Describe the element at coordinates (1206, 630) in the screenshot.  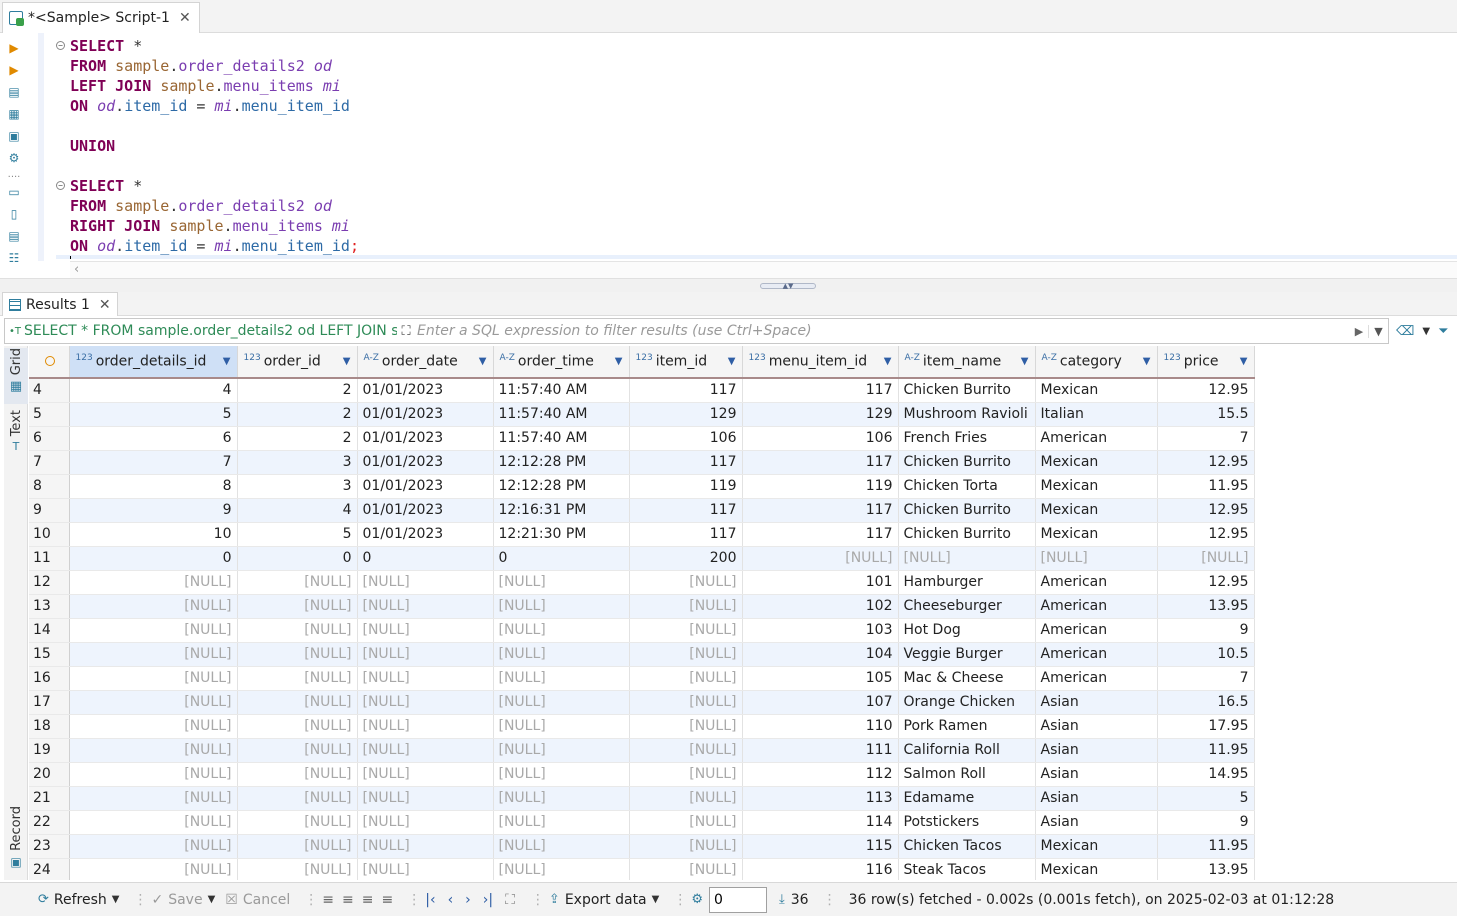
I see `cell-price: 9` at that location.